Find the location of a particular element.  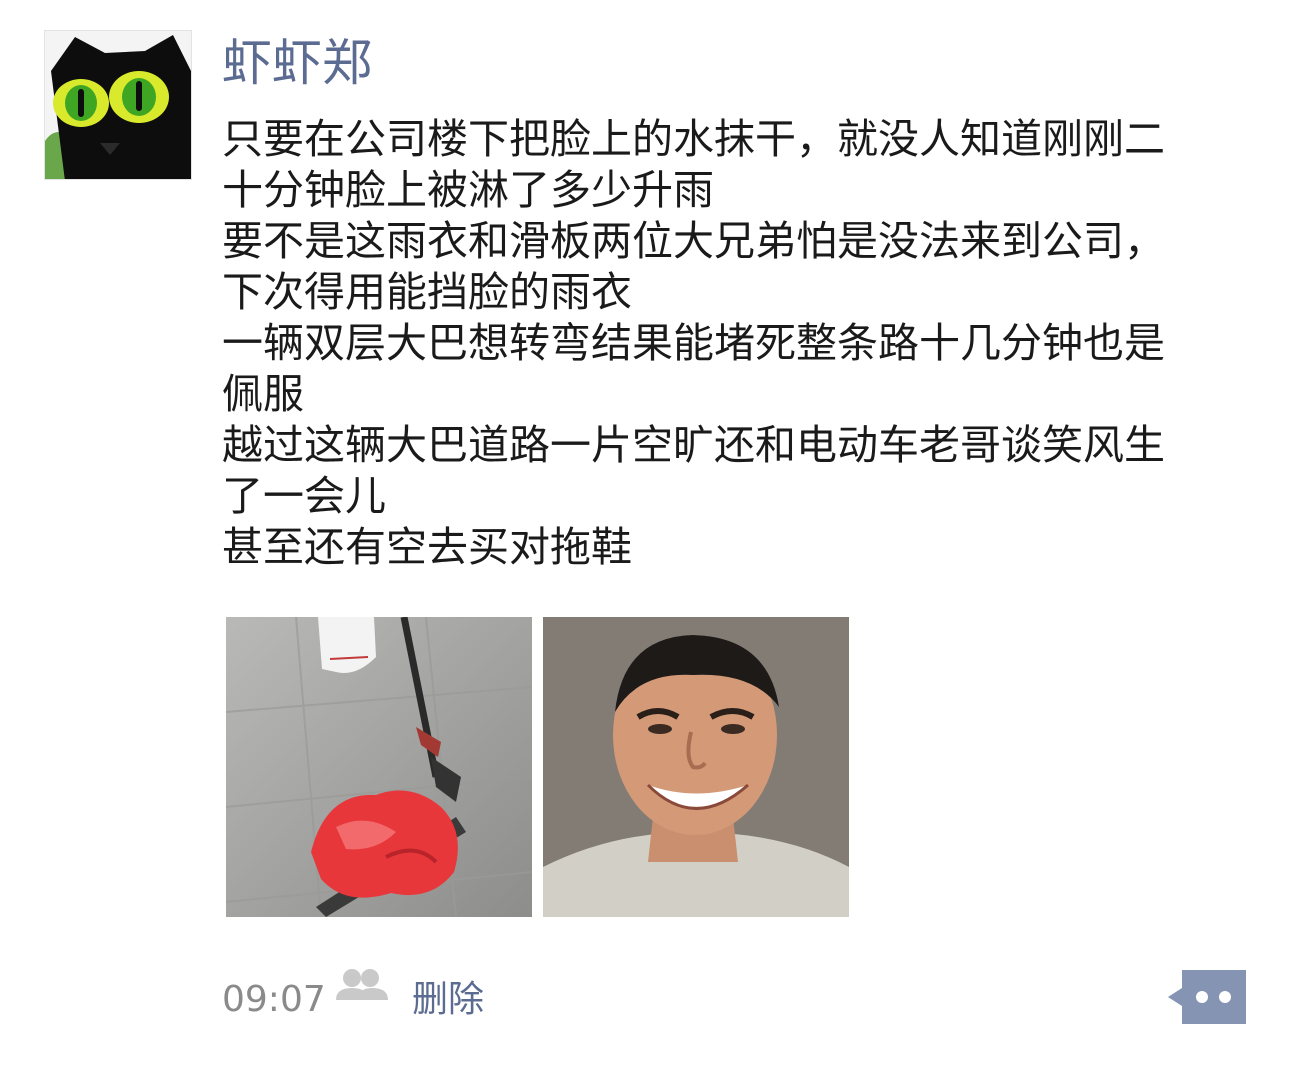

smiling-man-photo is located at coordinates (696, 767).